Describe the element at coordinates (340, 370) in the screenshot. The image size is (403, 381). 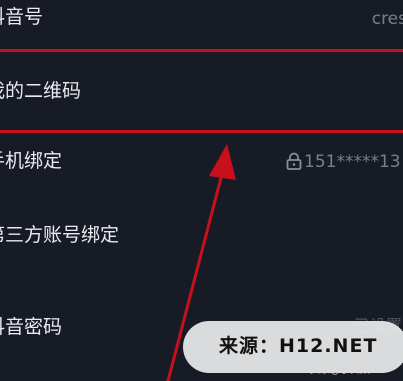
I see `watermark-credit-text: 头条@小白菜` at that location.